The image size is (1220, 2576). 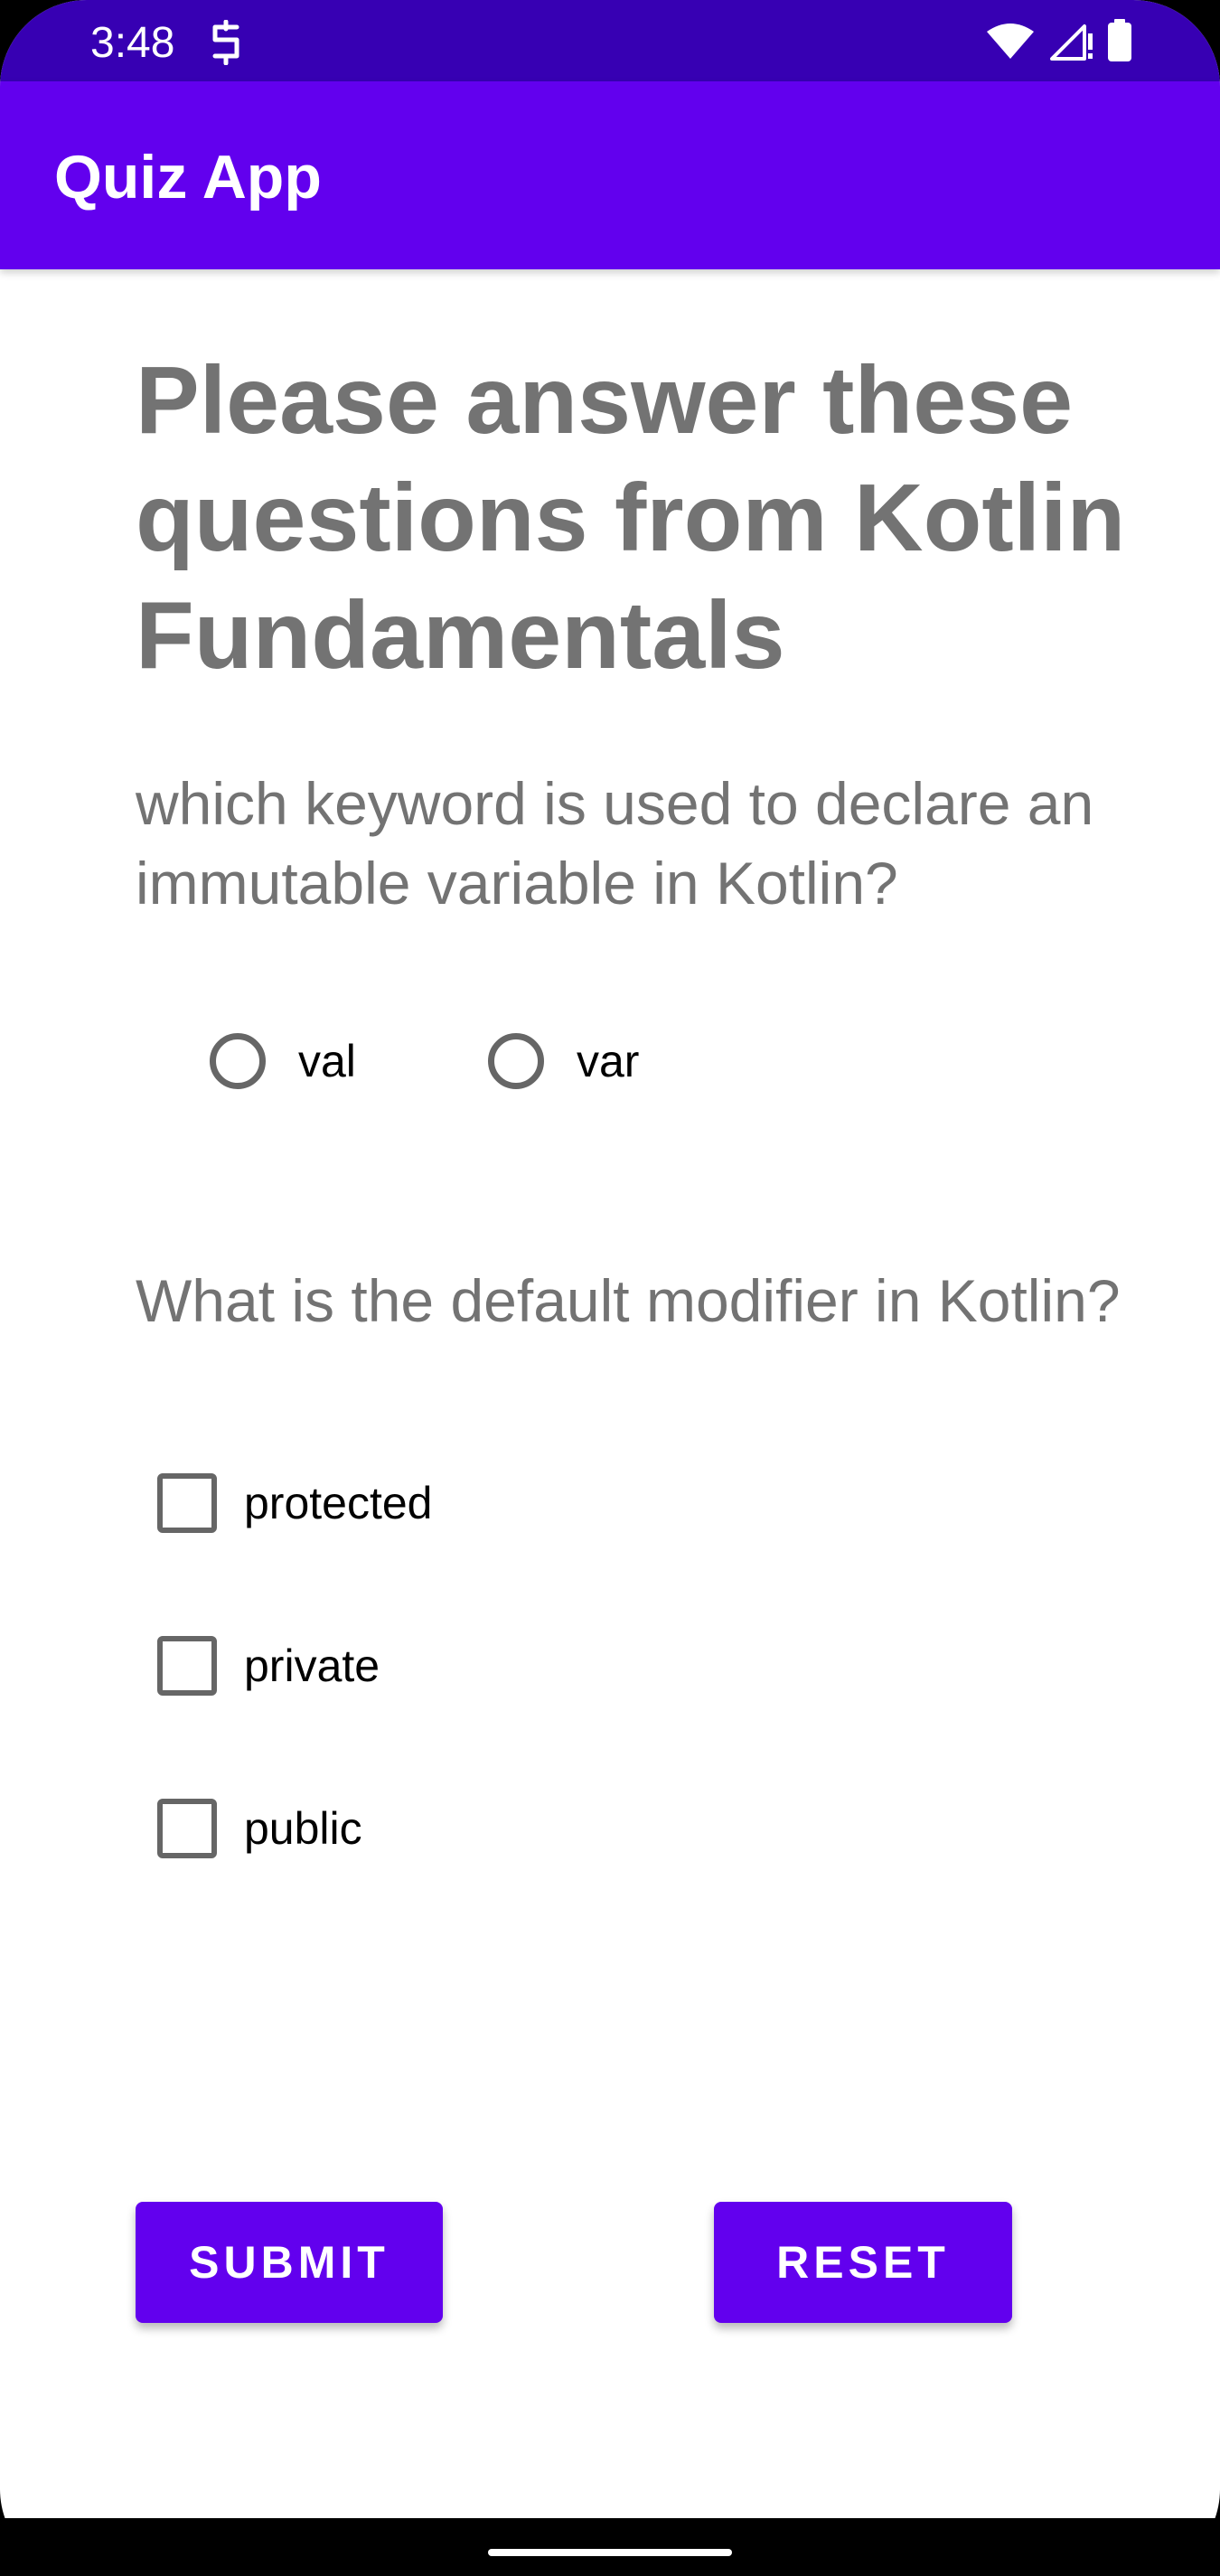 I want to click on checkbox-label: private, so click(x=312, y=1666).